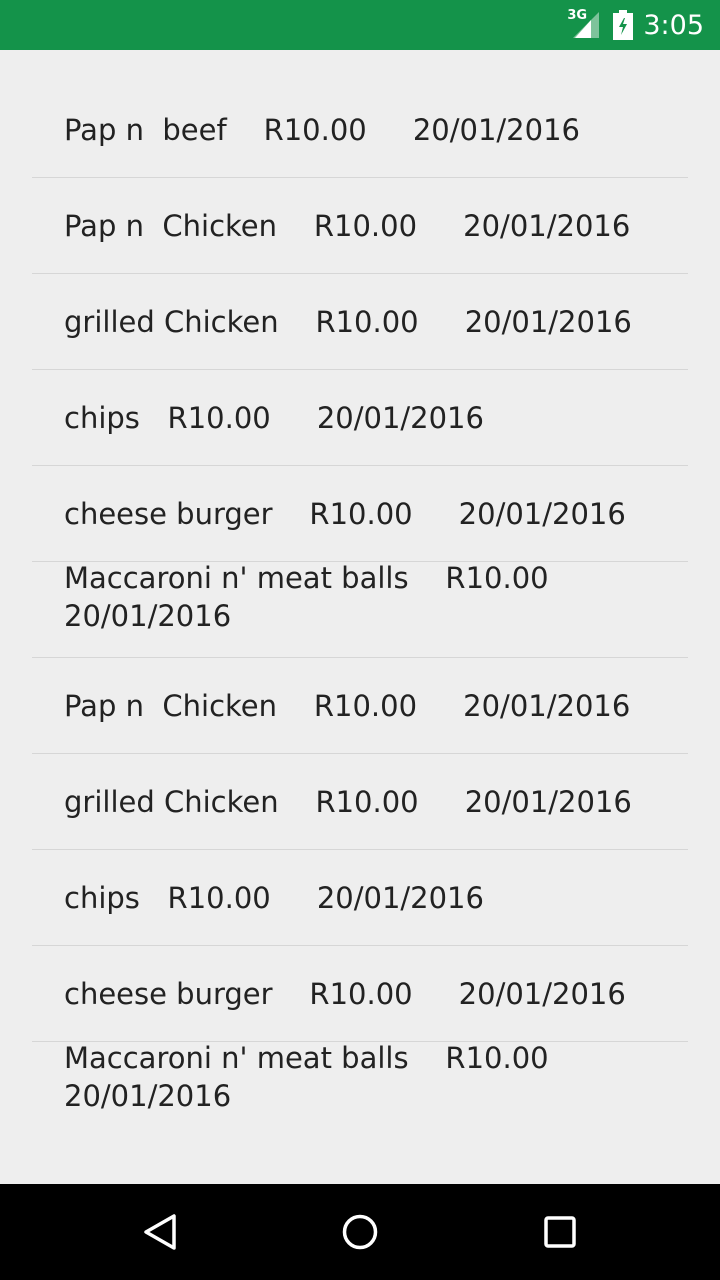 The image size is (720, 1280). What do you see at coordinates (673, 25) in the screenshot?
I see `clock: 3:05` at bounding box center [673, 25].